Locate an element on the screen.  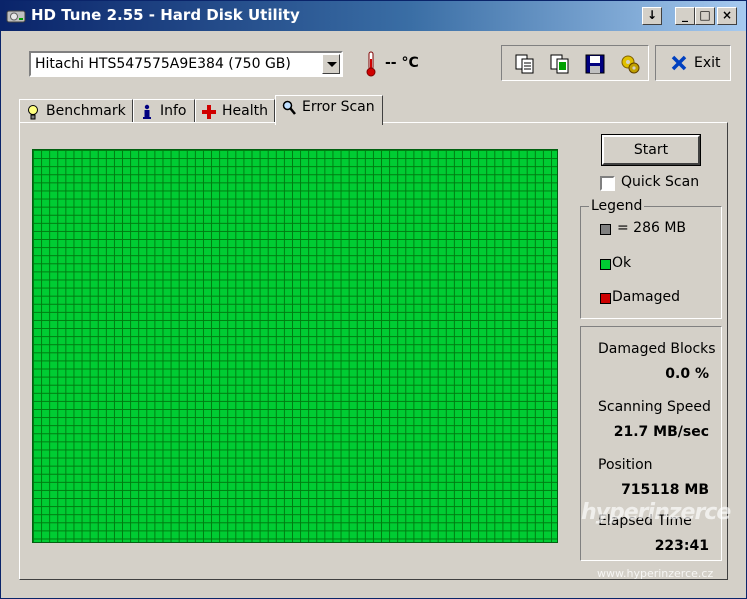
scanning-speed-value: 21.7 MB/sec is located at coordinates (661, 432).